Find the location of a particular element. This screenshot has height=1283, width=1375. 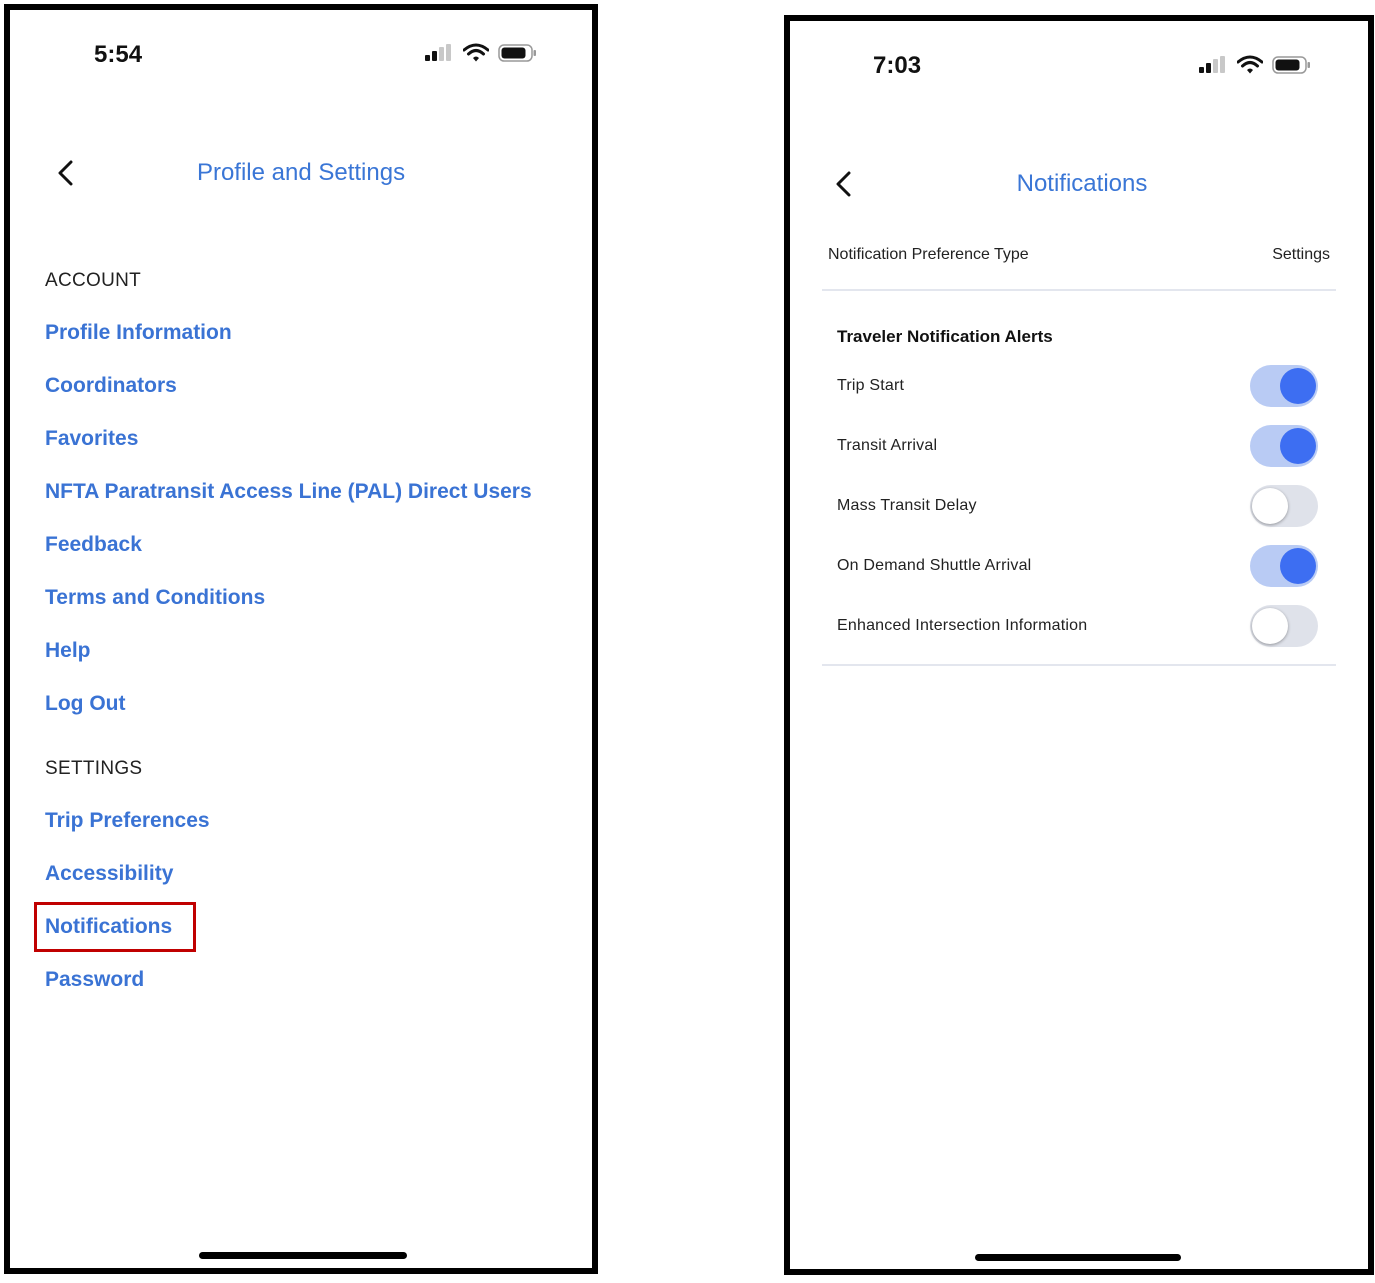

menu-item-accessibility: Accessibility is located at coordinates (109, 874).